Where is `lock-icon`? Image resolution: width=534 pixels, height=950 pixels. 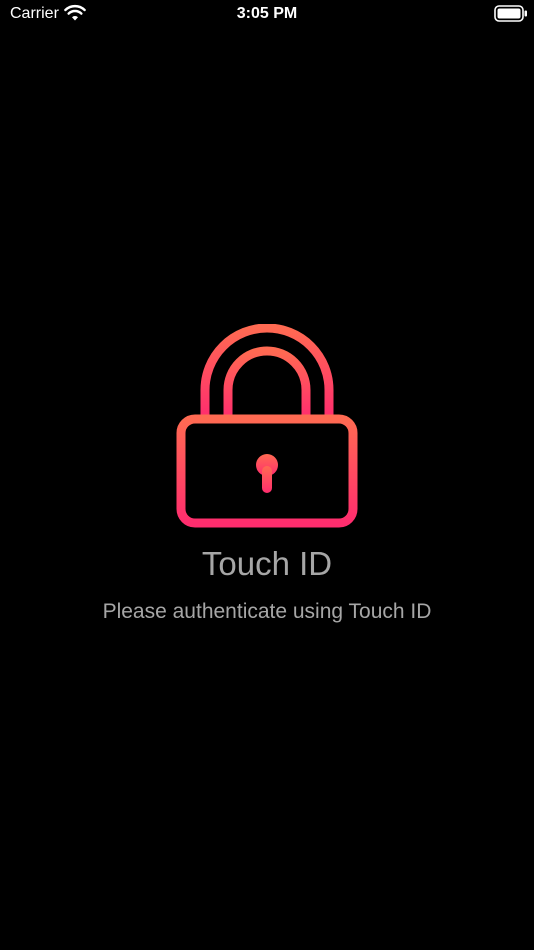
lock-icon is located at coordinates (267, 426).